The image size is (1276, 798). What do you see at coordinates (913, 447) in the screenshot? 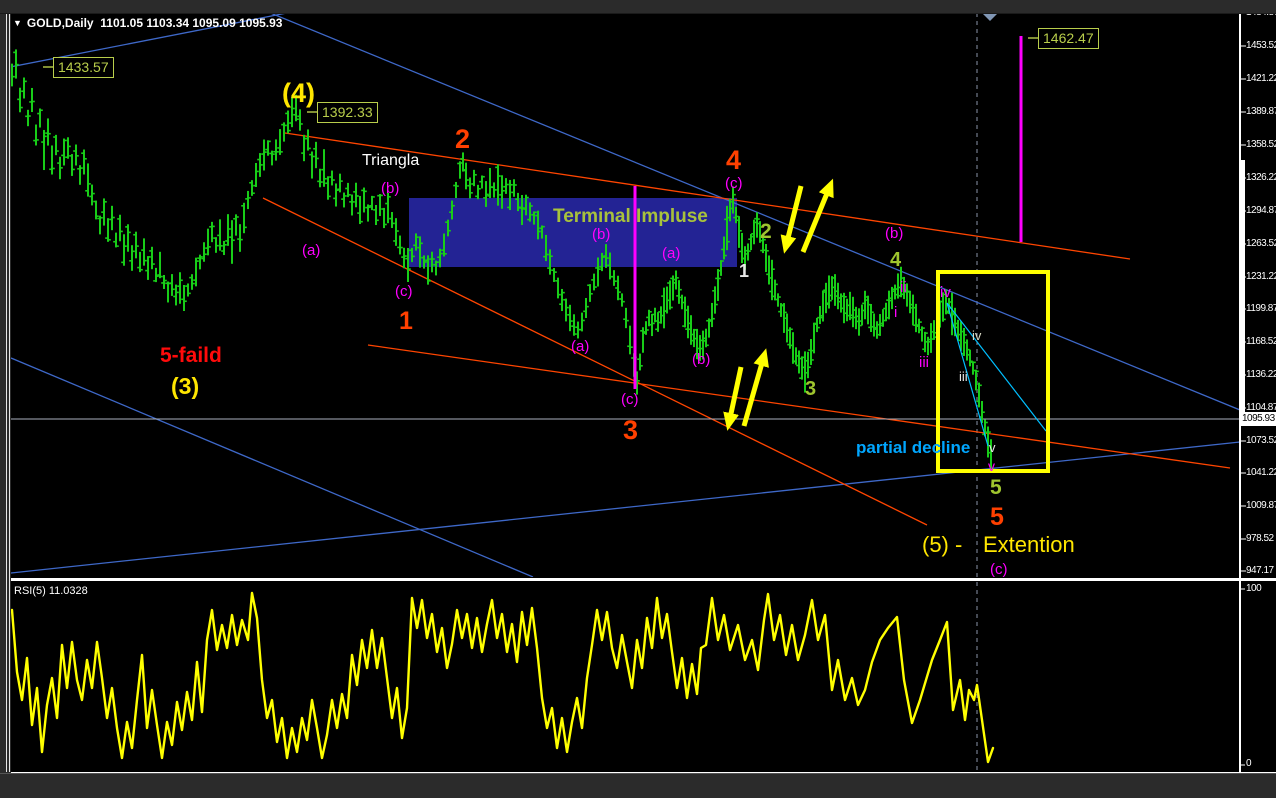
I see `annotation-label: partial decline` at bounding box center [913, 447].